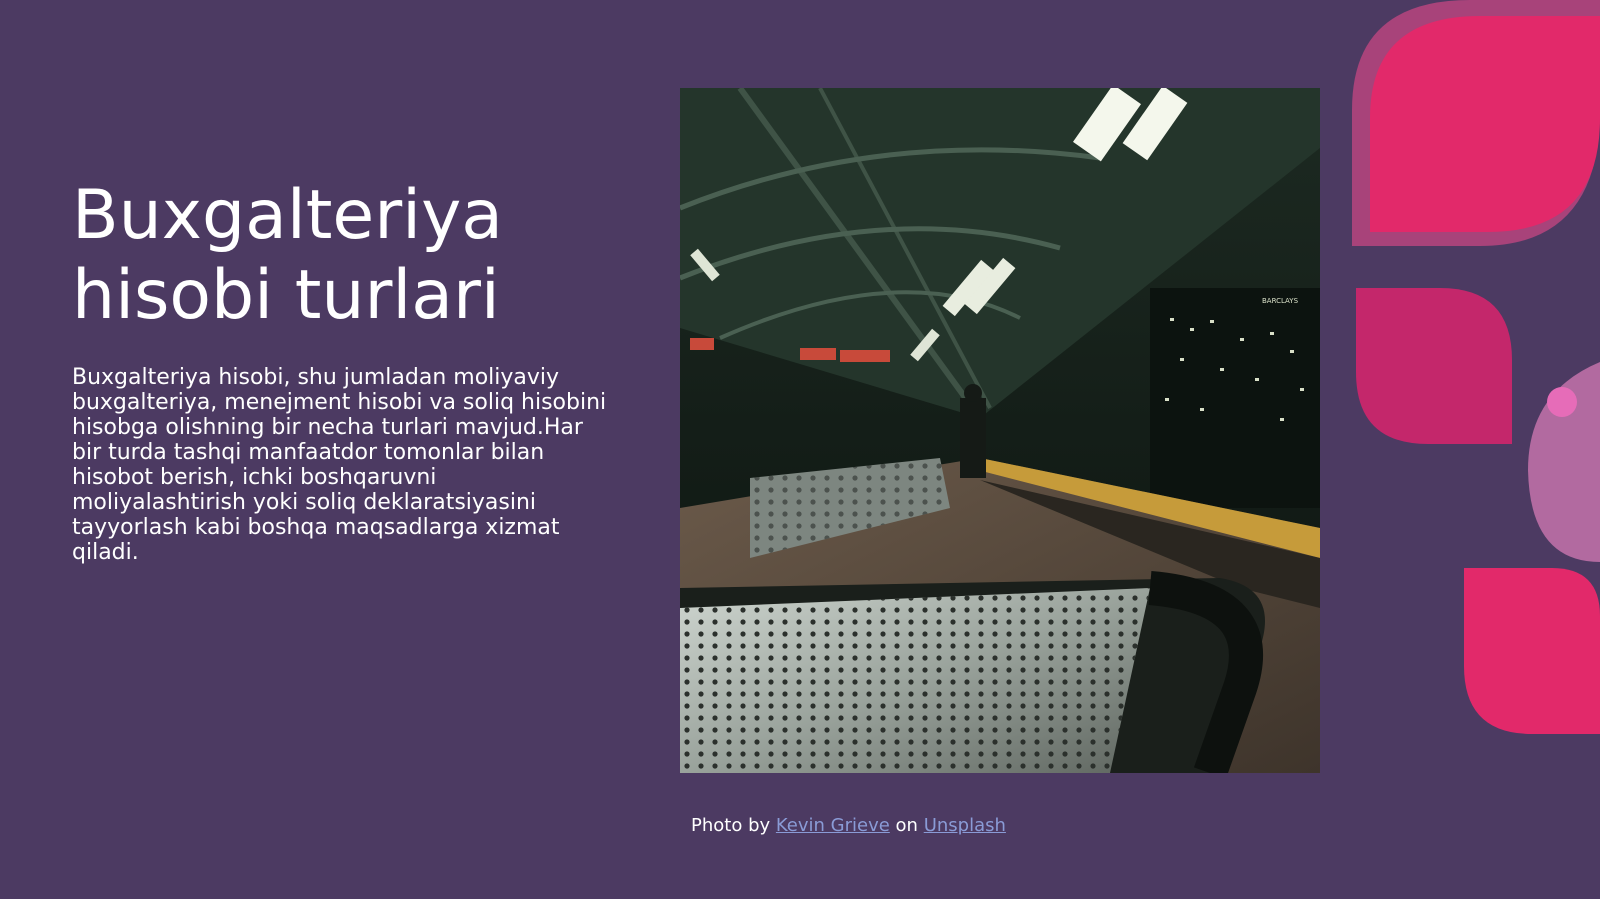 The image size is (1600, 899). Describe the element at coordinates (1562, 402) in the screenshot. I see `deco-dot` at that location.